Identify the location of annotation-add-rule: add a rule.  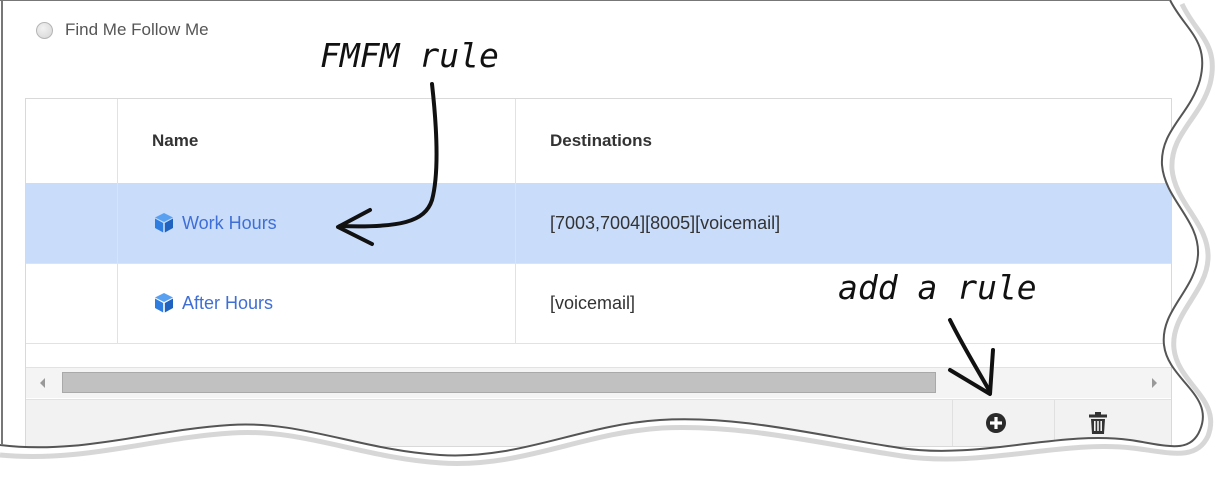
(937, 287).